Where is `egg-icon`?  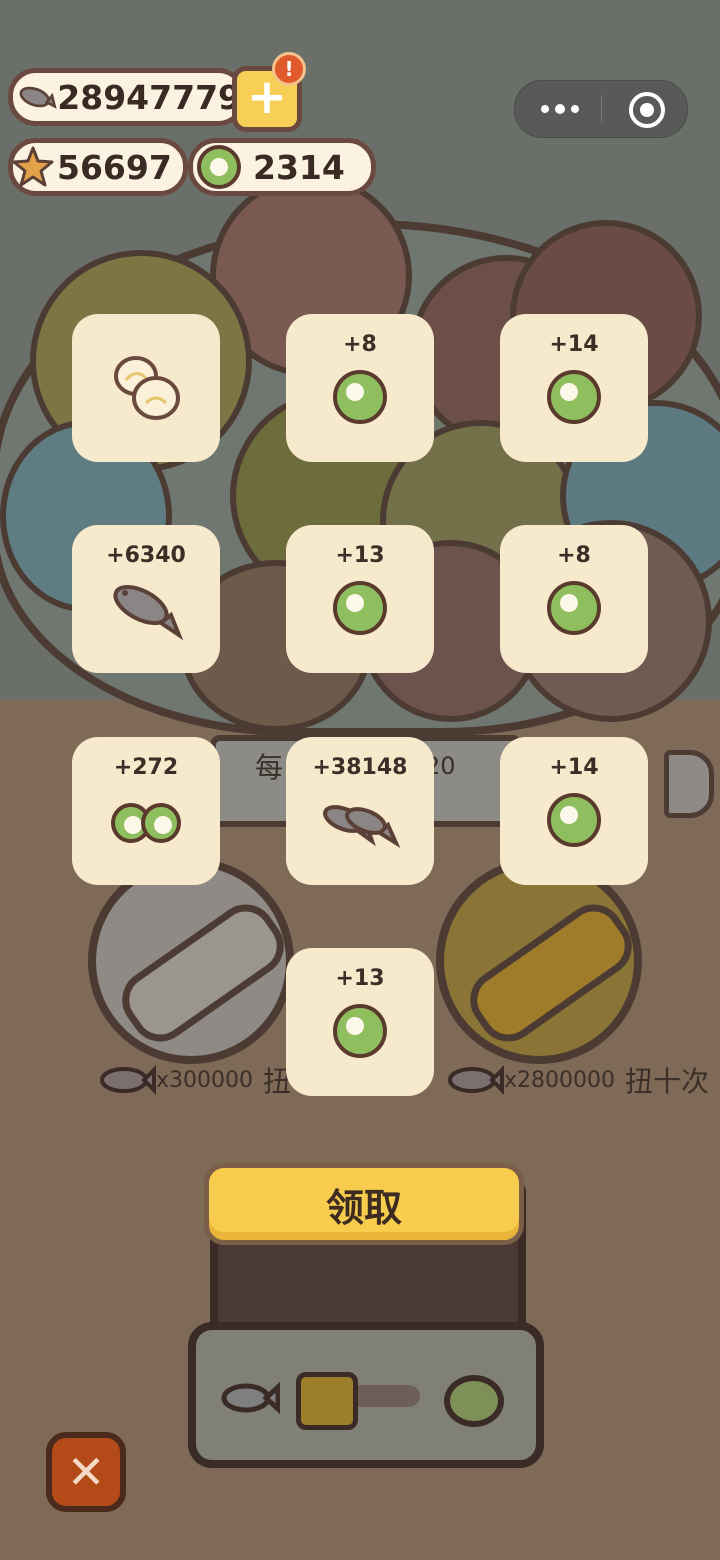
egg-icon is located at coordinates (147, 388).